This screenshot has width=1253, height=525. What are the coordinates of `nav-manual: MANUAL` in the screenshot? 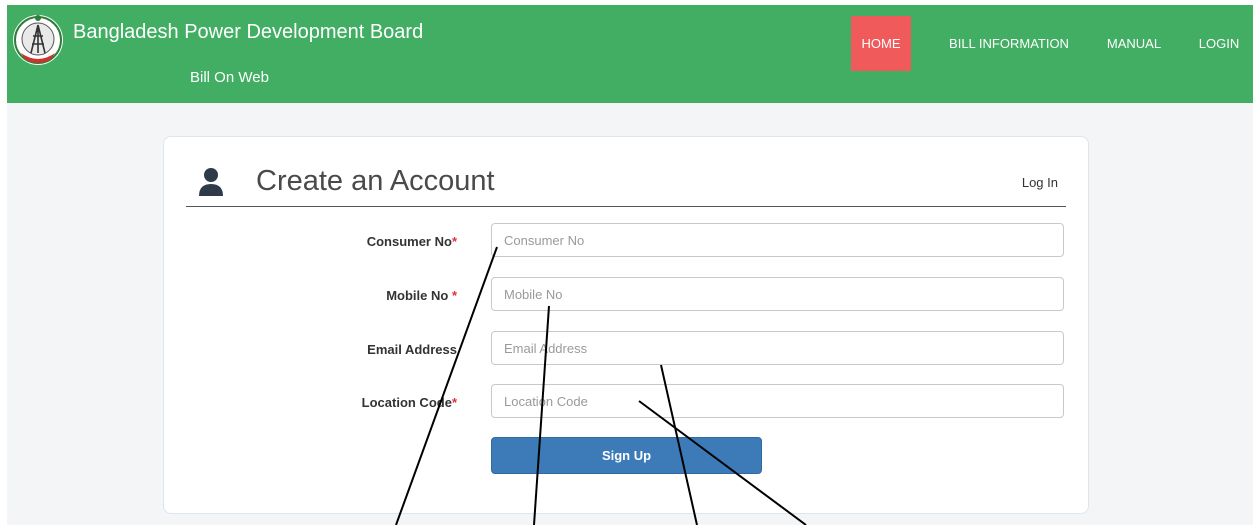 It's located at (1134, 43).